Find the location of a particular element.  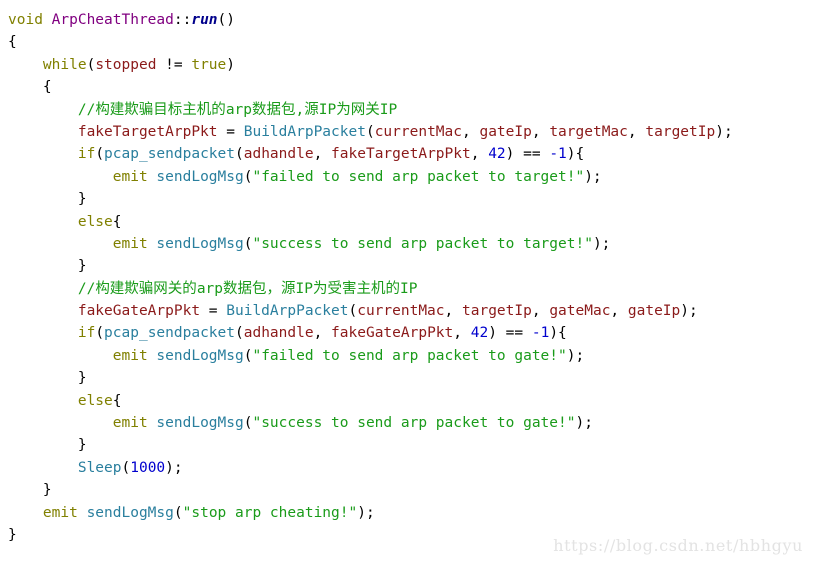

code-token: if is located at coordinates (86, 333).